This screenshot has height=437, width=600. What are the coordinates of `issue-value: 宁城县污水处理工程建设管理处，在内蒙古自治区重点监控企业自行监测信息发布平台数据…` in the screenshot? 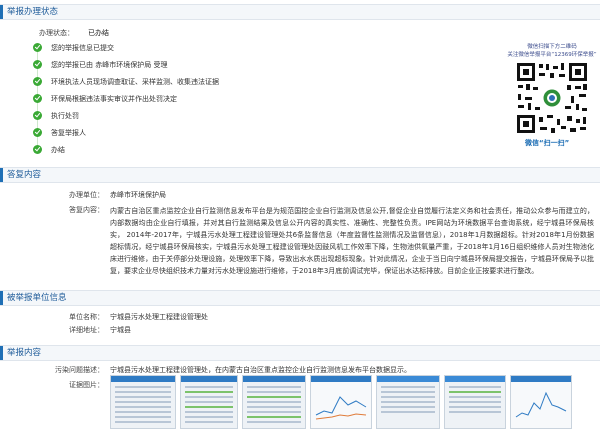 It's located at (260, 370).